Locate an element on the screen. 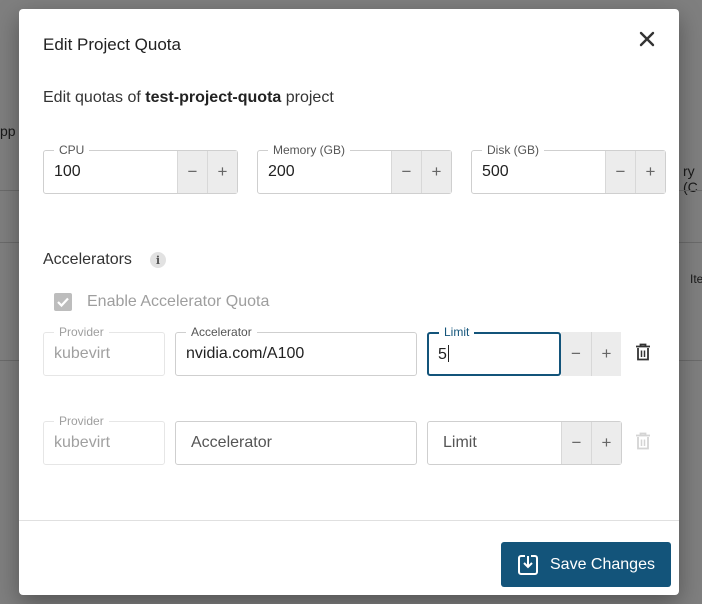 The image size is (702, 604). close-button is located at coordinates (647, 39).